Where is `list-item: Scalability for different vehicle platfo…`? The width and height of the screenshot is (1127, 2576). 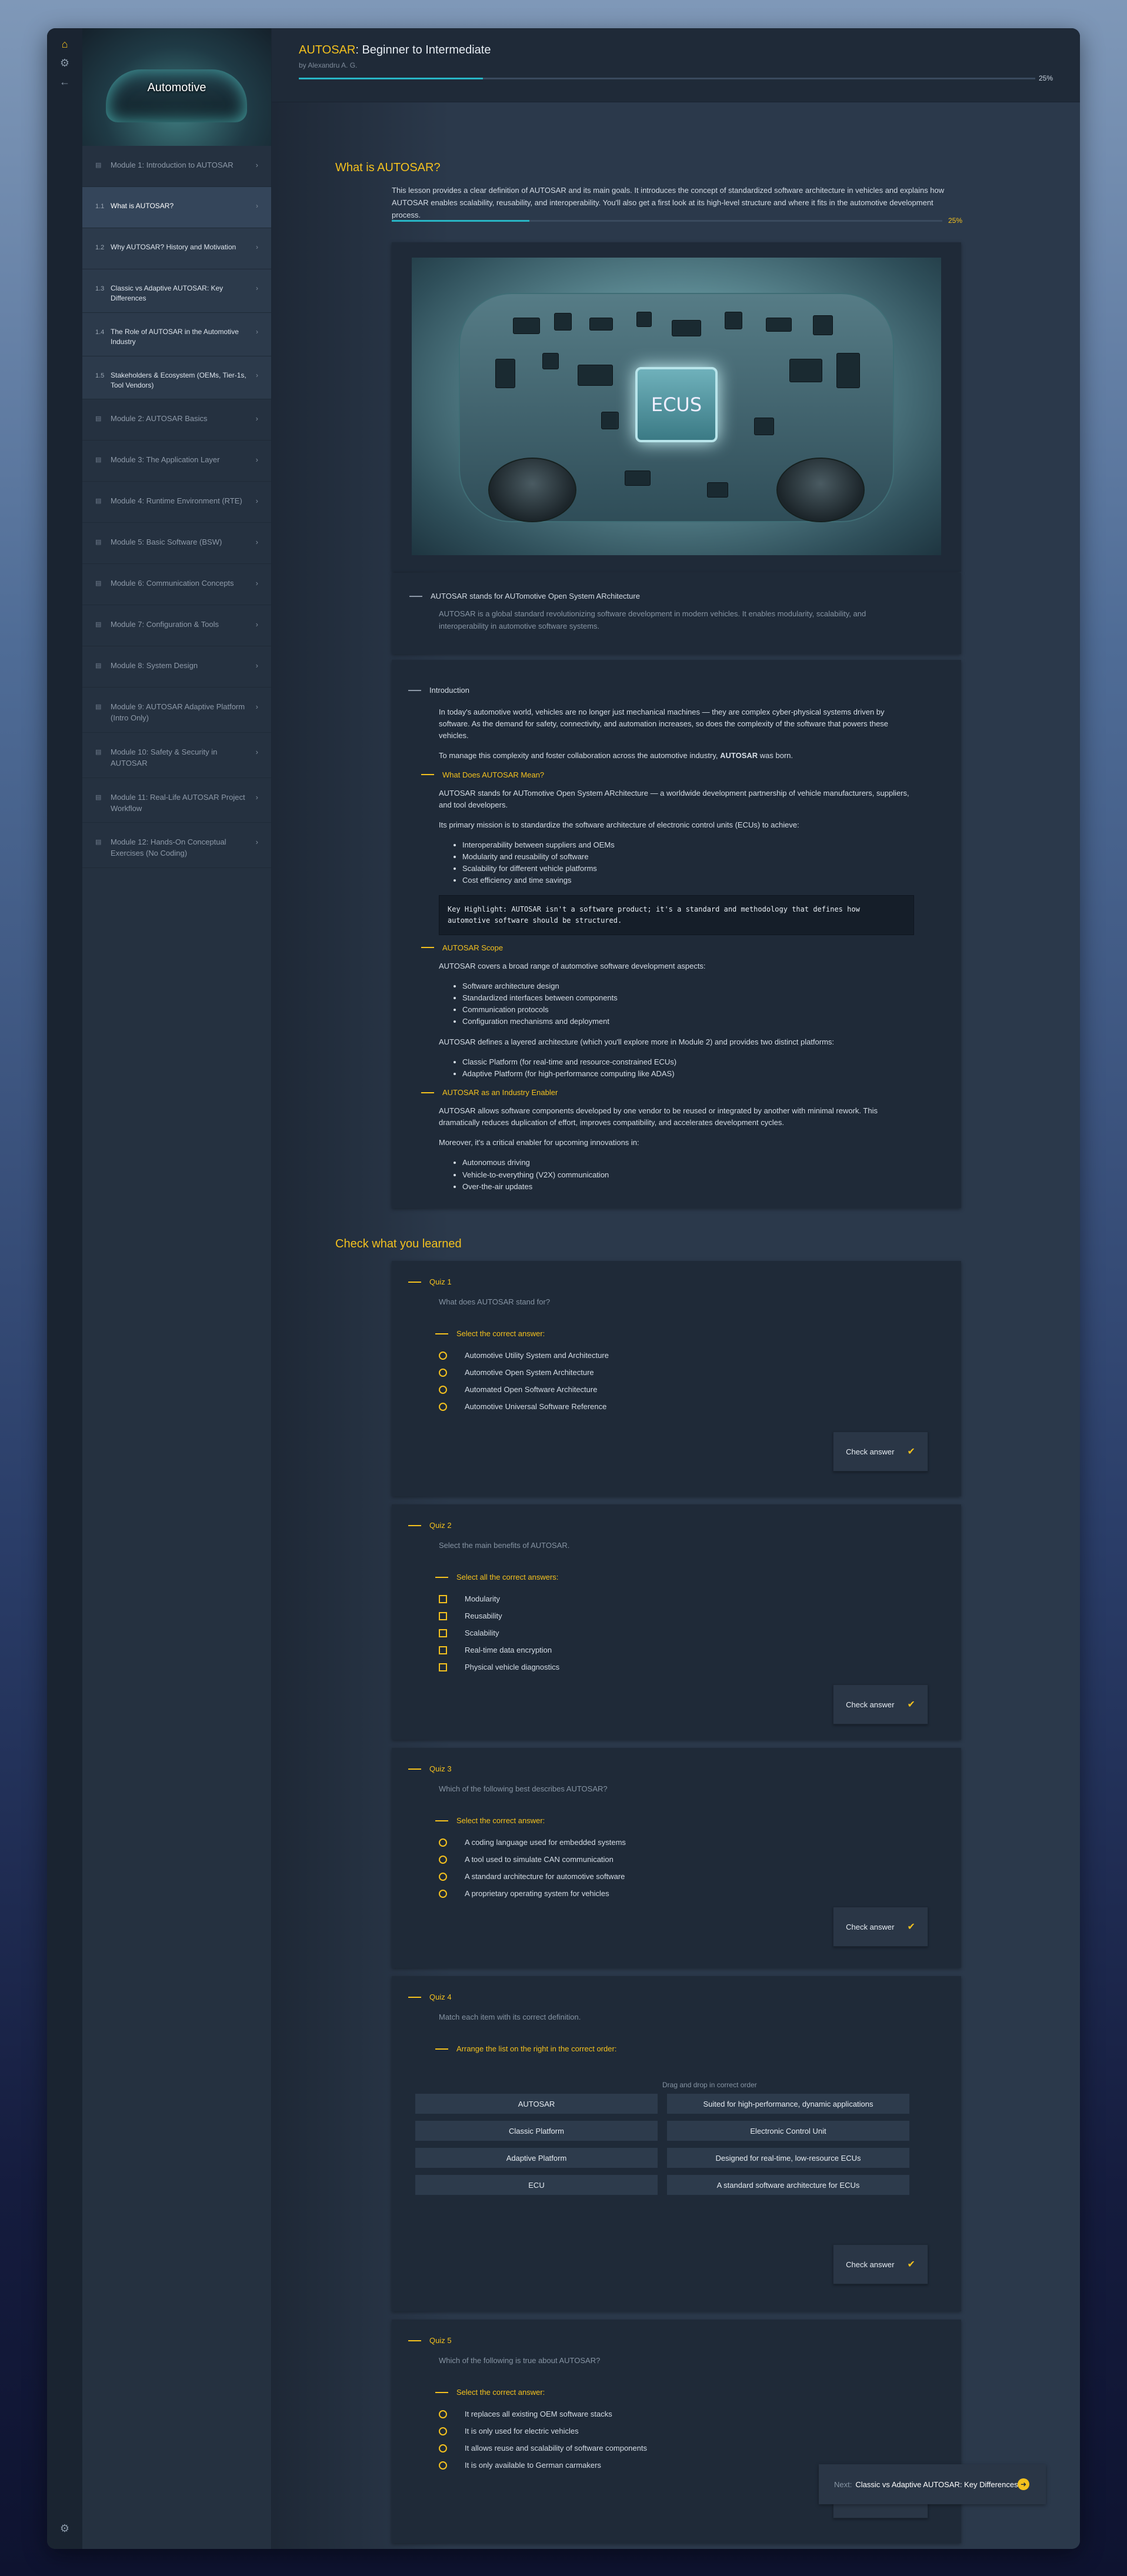
list-item: Scalability for different vehicle platfo… is located at coordinates (688, 869).